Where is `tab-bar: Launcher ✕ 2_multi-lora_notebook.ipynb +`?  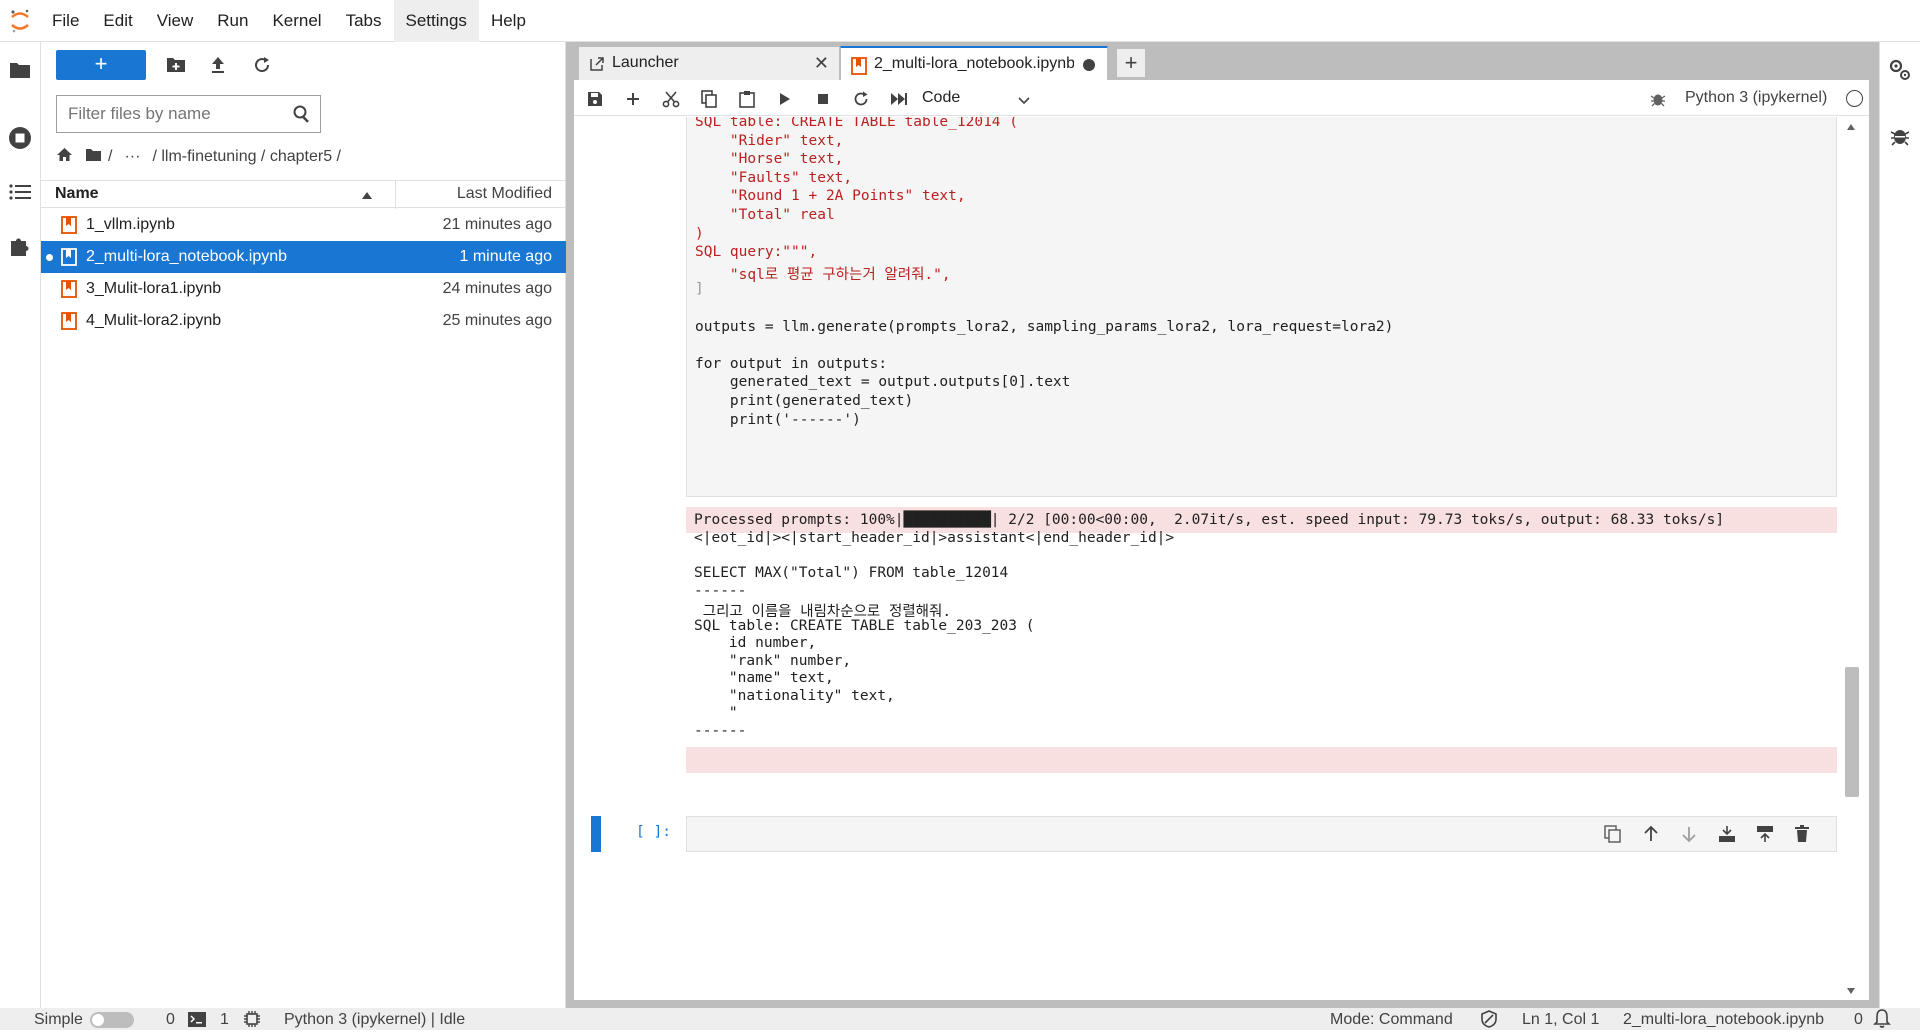 tab-bar: Launcher ✕ 2_multi-lora_notebook.ipynb + is located at coordinates (1225, 61).